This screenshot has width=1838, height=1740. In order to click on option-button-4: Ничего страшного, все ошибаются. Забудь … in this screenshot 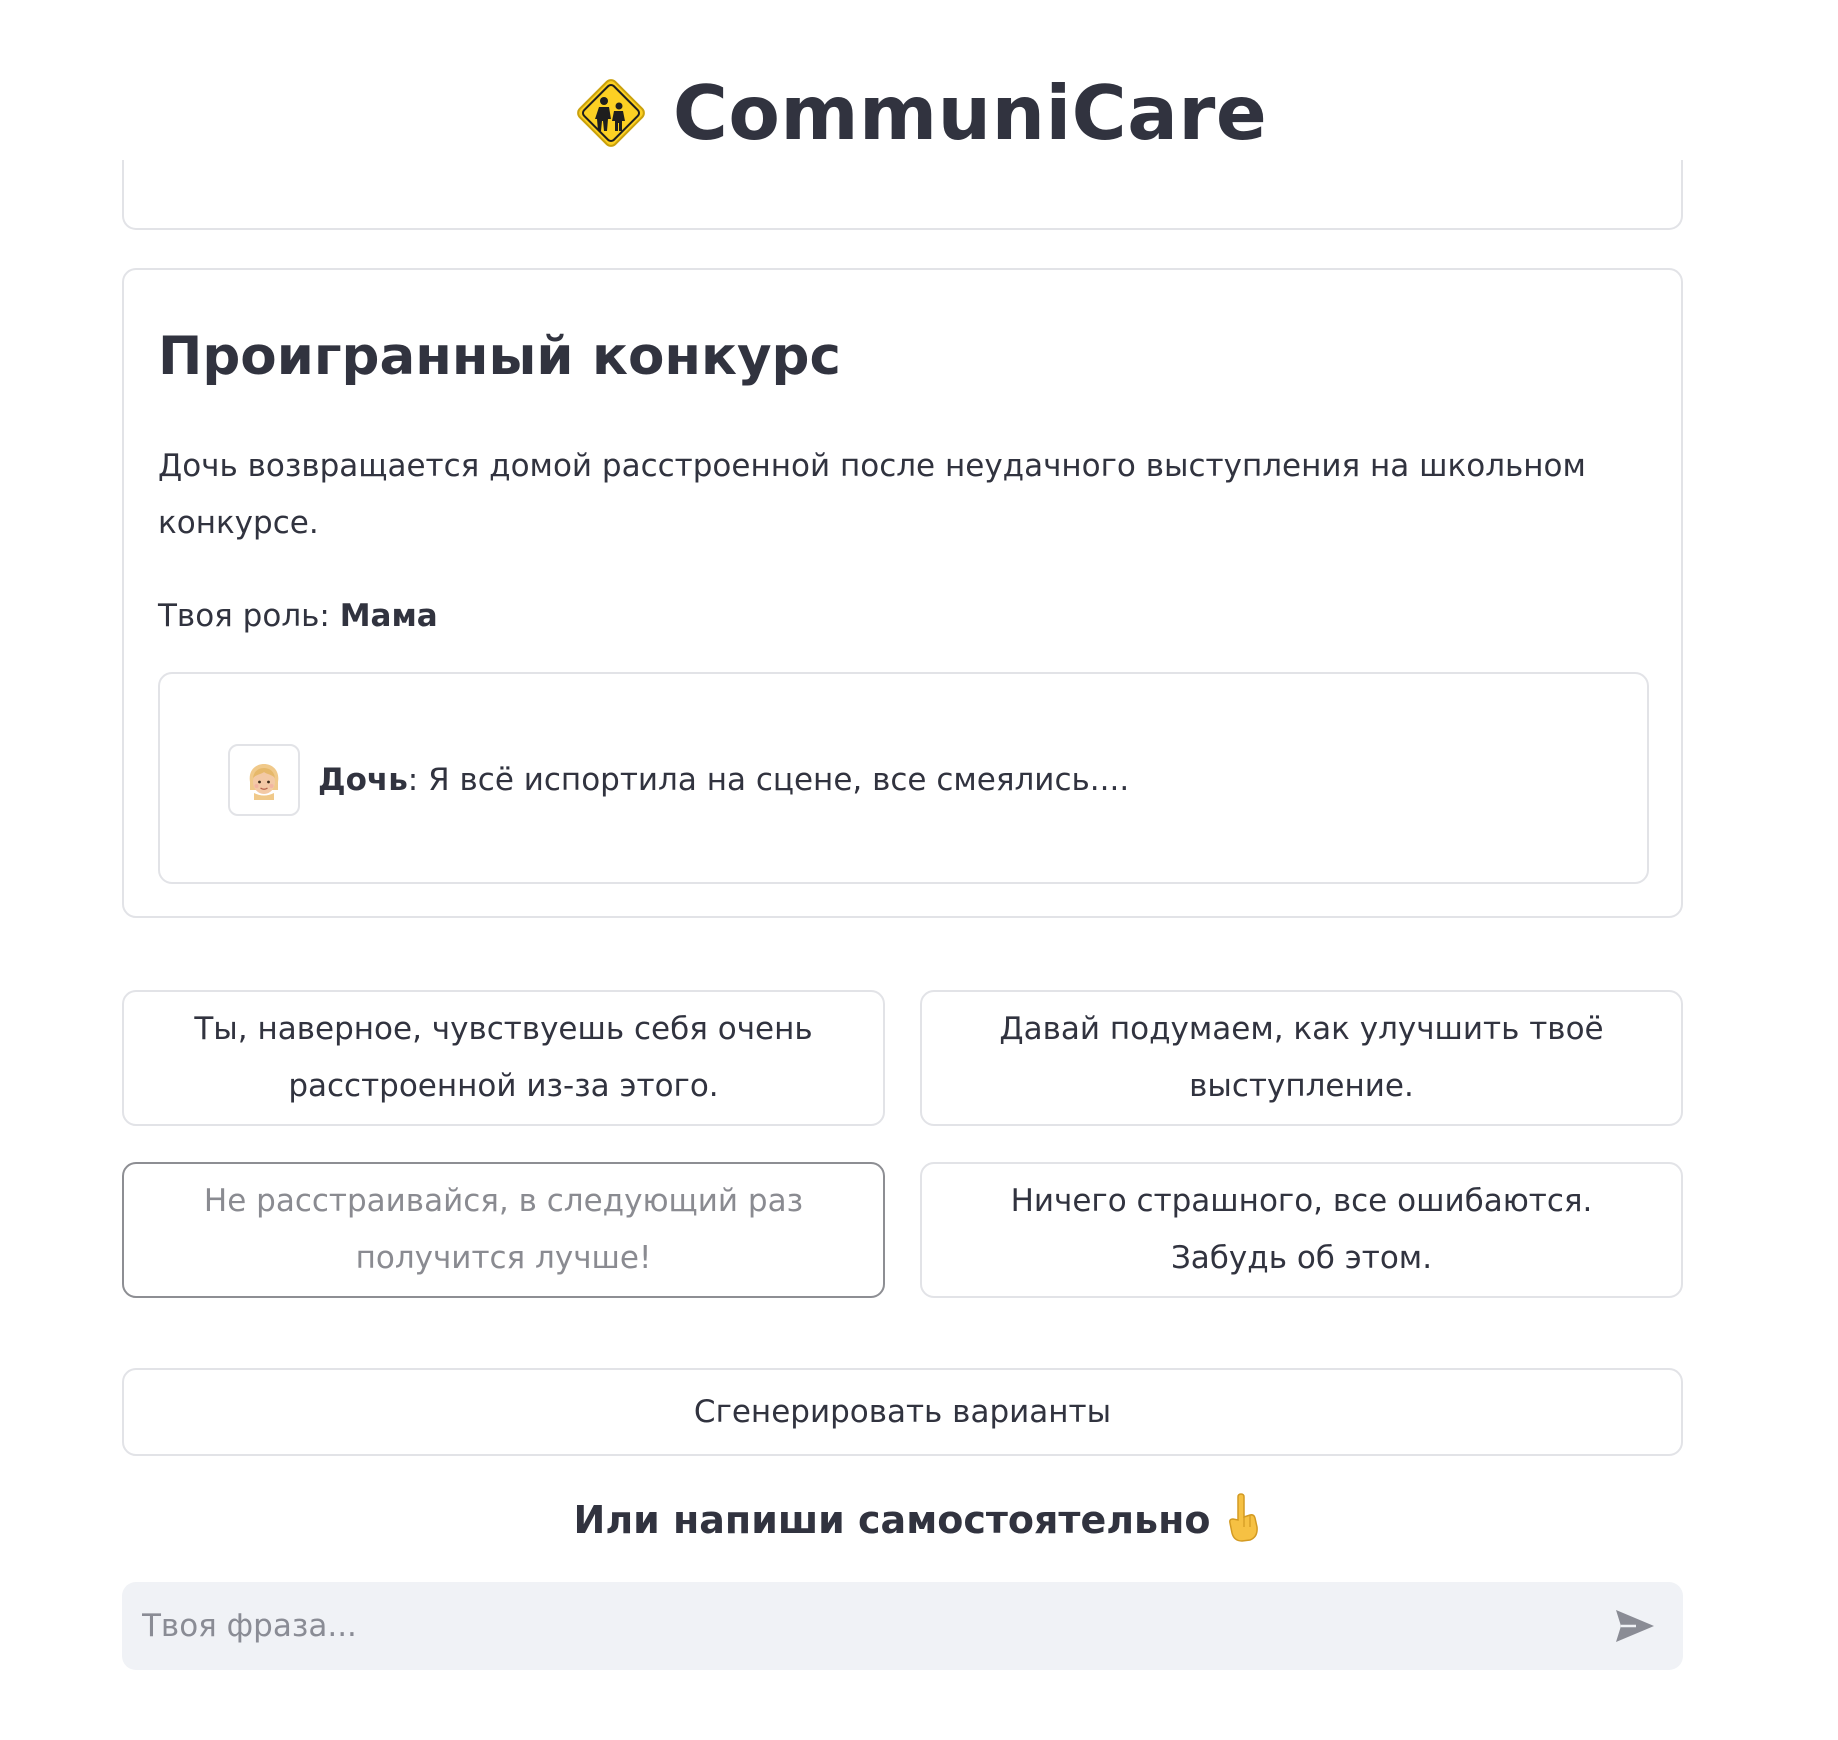, I will do `click(1301, 1230)`.